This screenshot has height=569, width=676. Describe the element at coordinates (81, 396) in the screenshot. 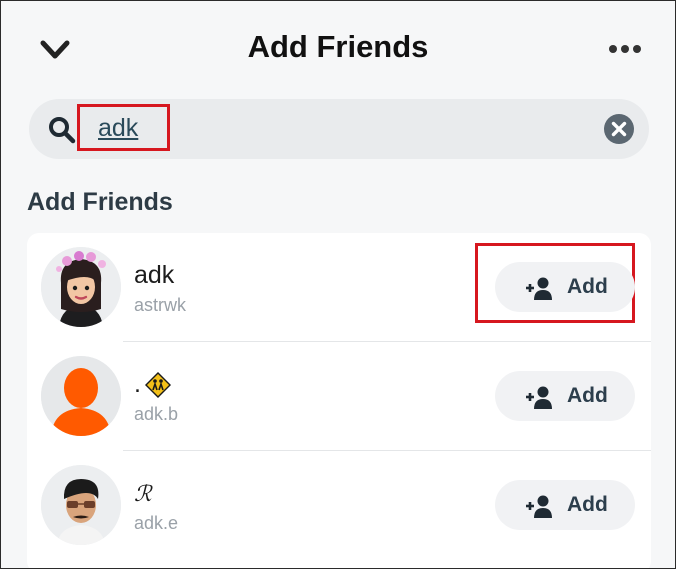

I see `default-silhouette-avatar` at that location.